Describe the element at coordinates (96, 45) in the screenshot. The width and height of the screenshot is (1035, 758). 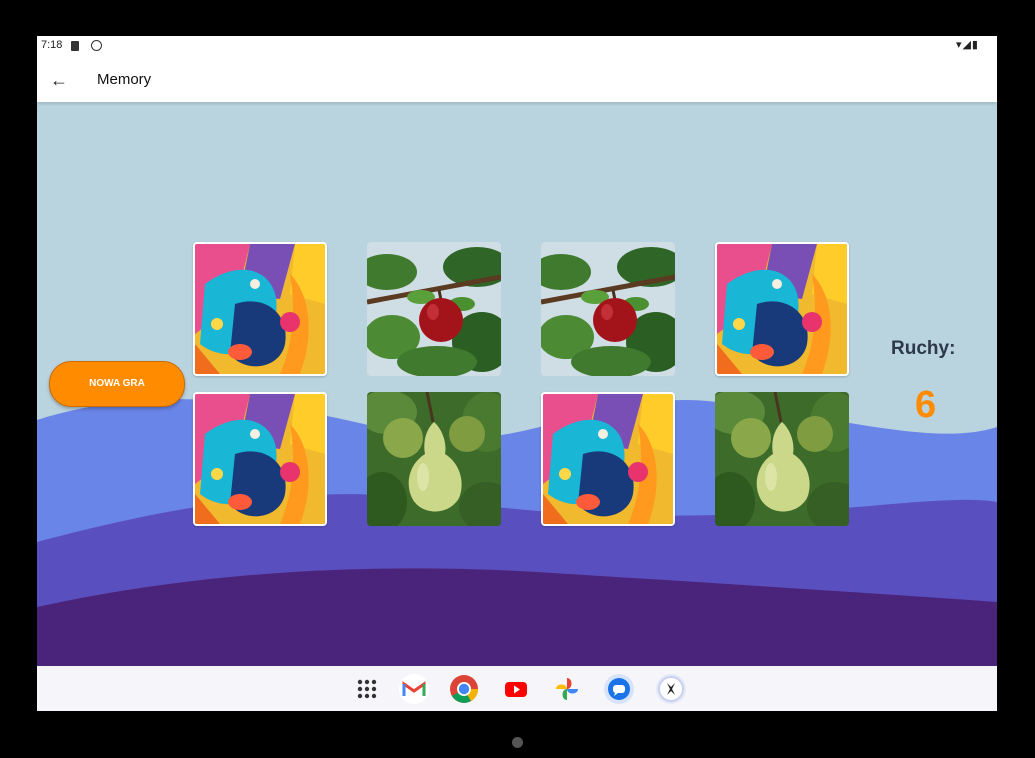
I see `sync-icon` at that location.